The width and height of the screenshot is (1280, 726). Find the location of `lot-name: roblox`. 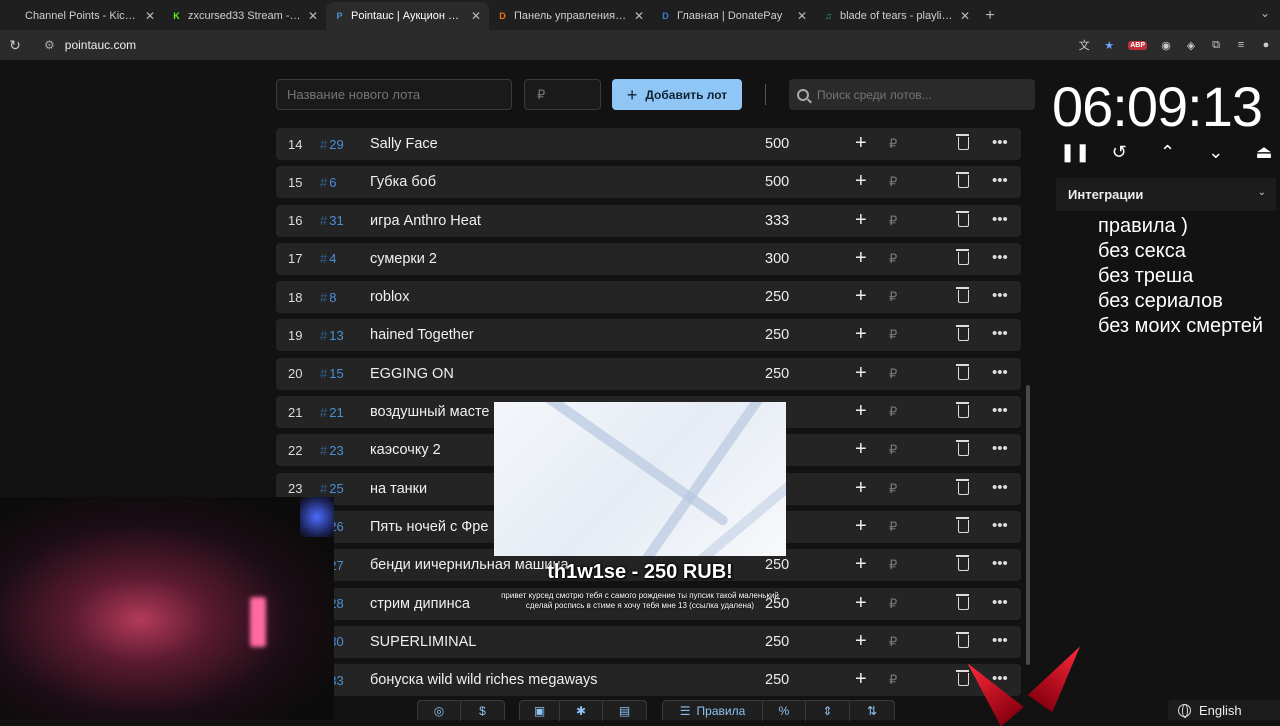

lot-name: roblox is located at coordinates (390, 297).